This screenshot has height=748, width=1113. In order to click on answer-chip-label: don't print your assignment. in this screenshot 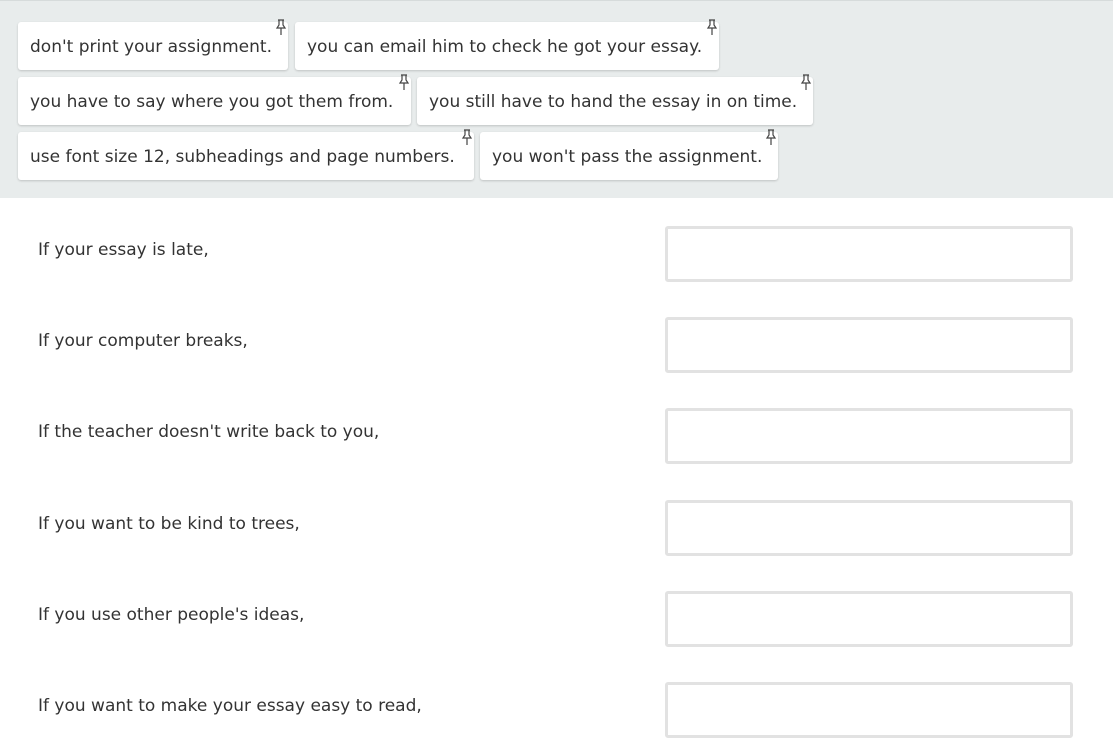, I will do `click(151, 47)`.